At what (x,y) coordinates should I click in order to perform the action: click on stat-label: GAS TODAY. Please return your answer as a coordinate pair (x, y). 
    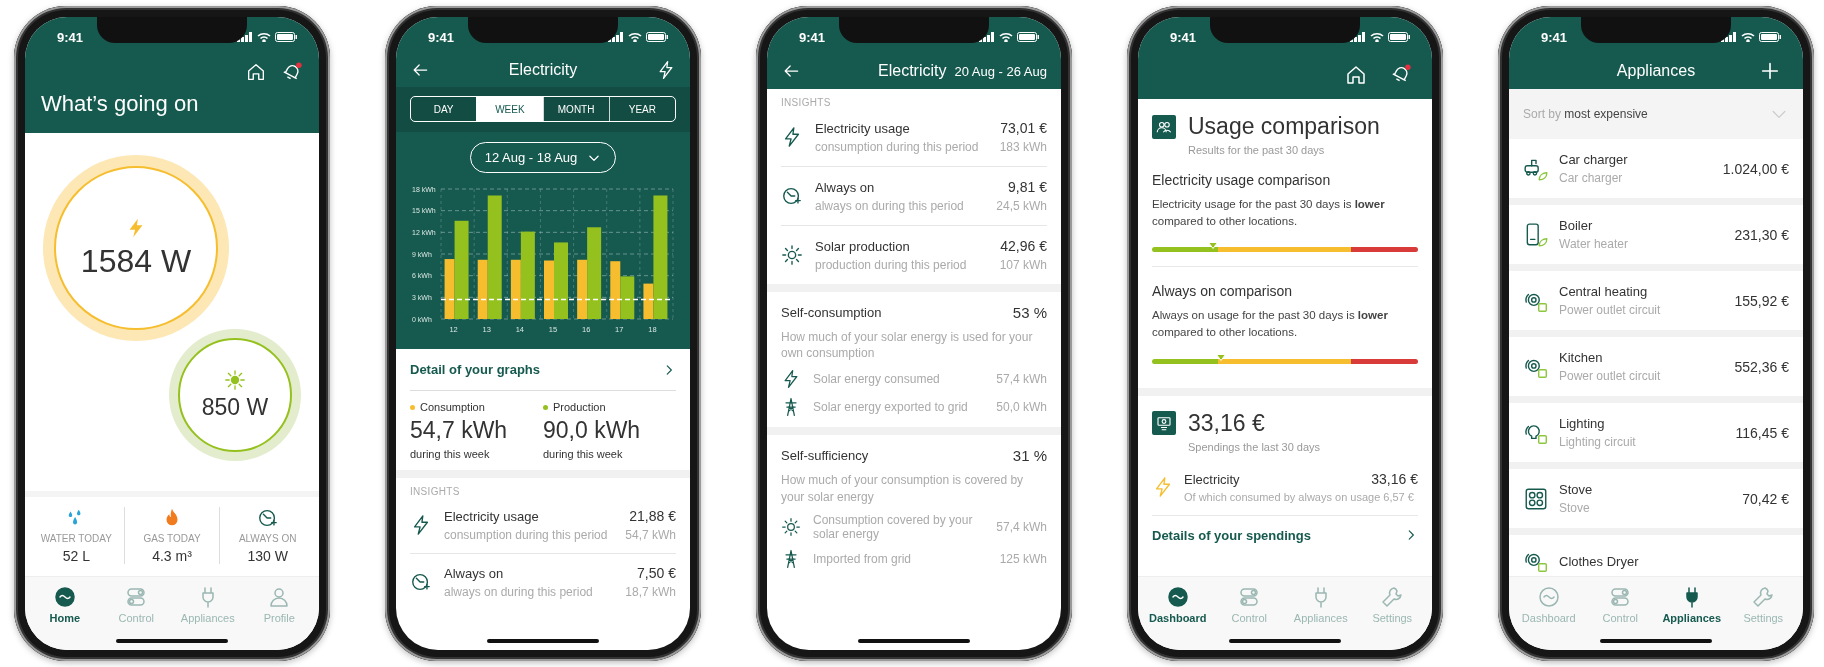
    Looking at the image, I should click on (172, 538).